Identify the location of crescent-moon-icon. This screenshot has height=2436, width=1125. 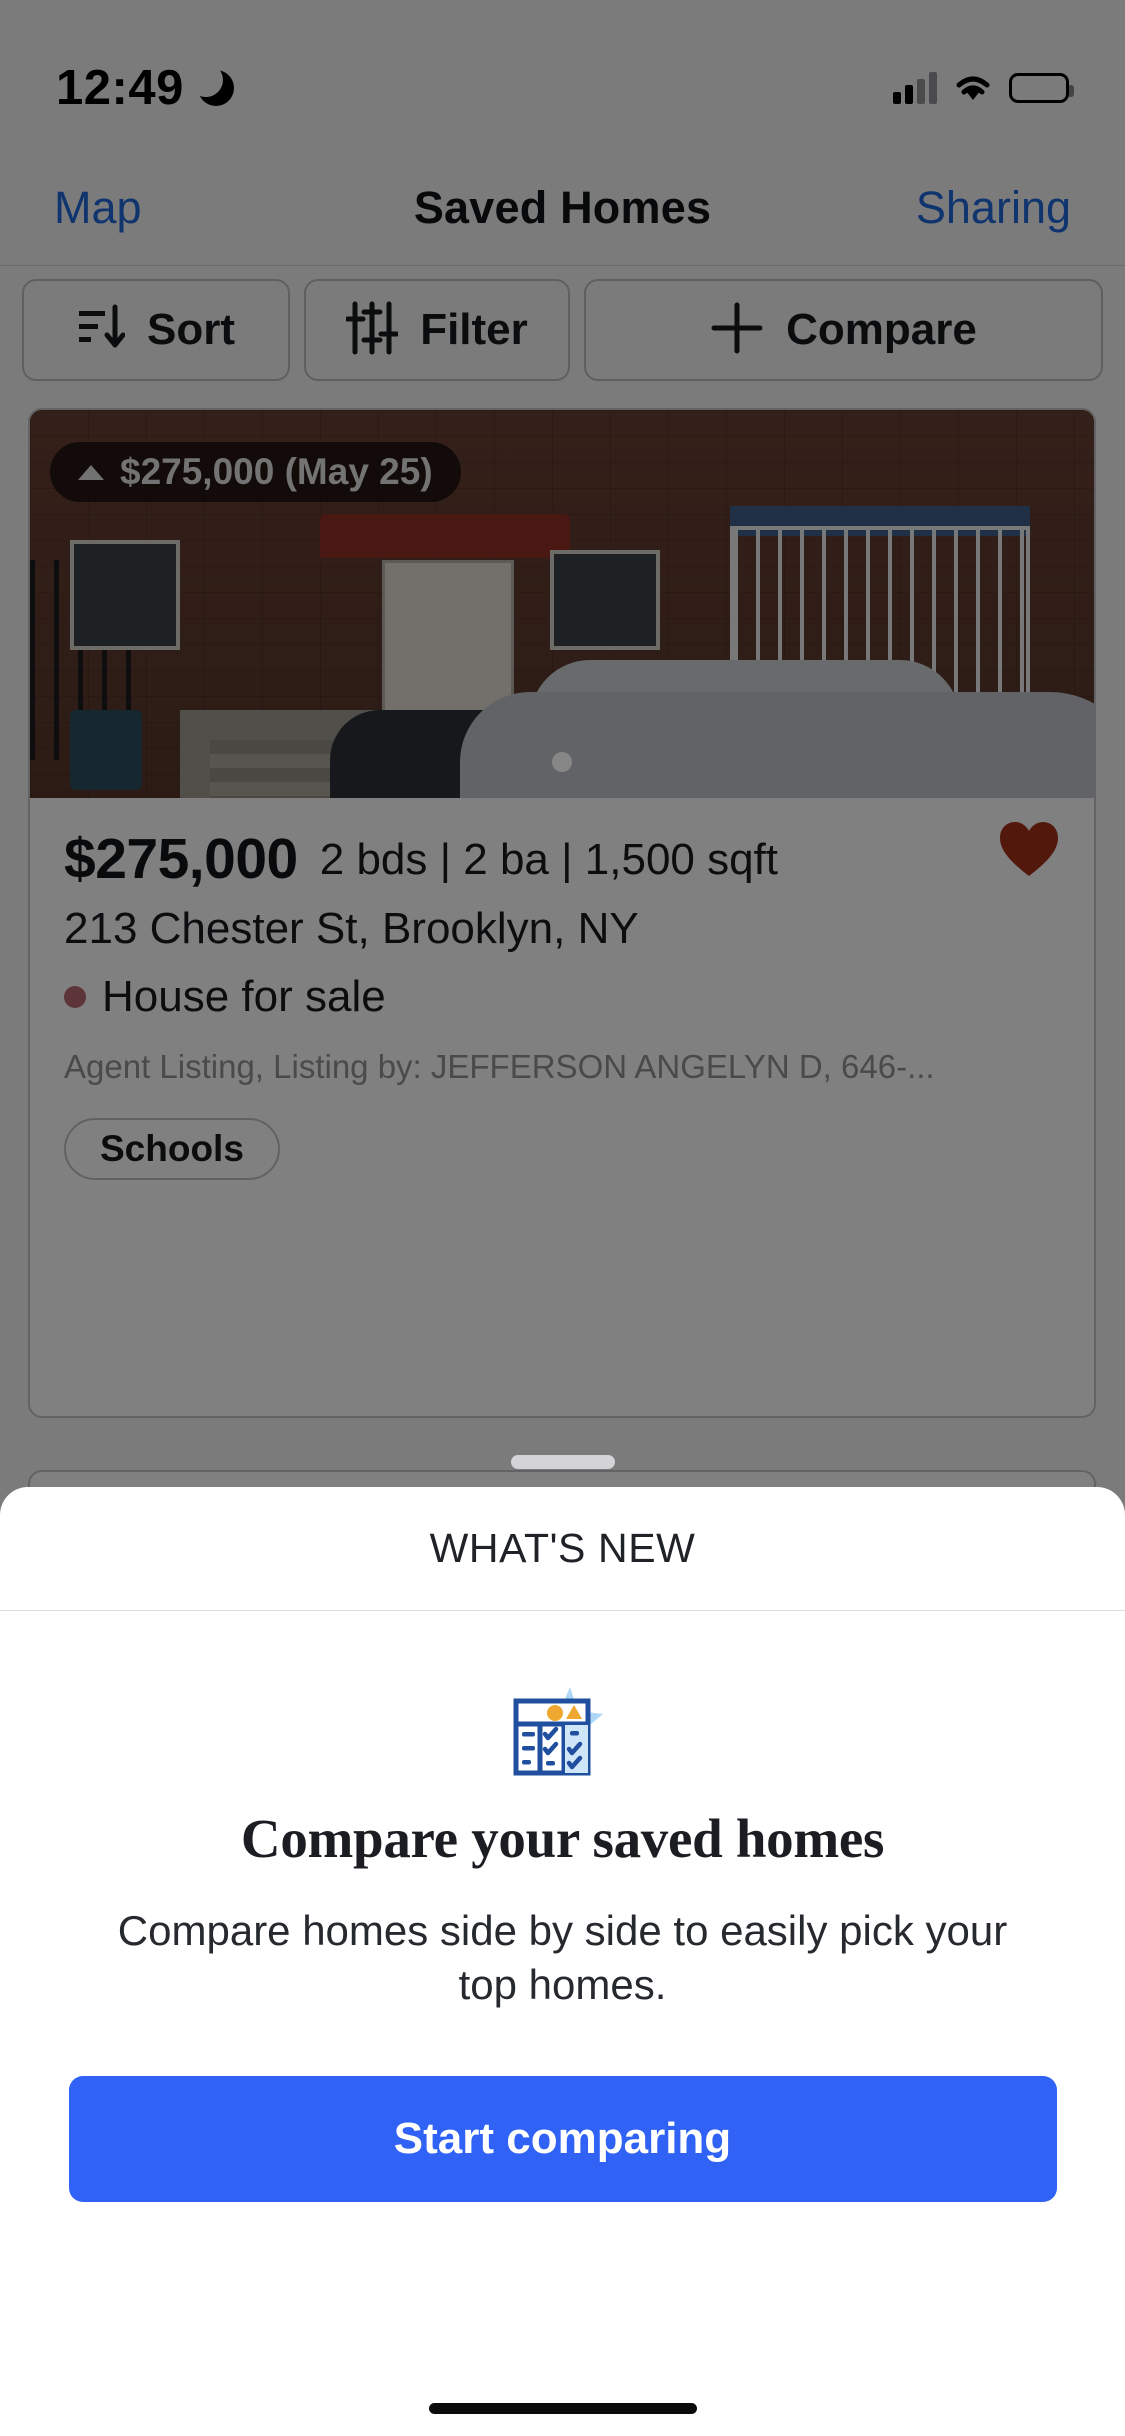
(211, 84).